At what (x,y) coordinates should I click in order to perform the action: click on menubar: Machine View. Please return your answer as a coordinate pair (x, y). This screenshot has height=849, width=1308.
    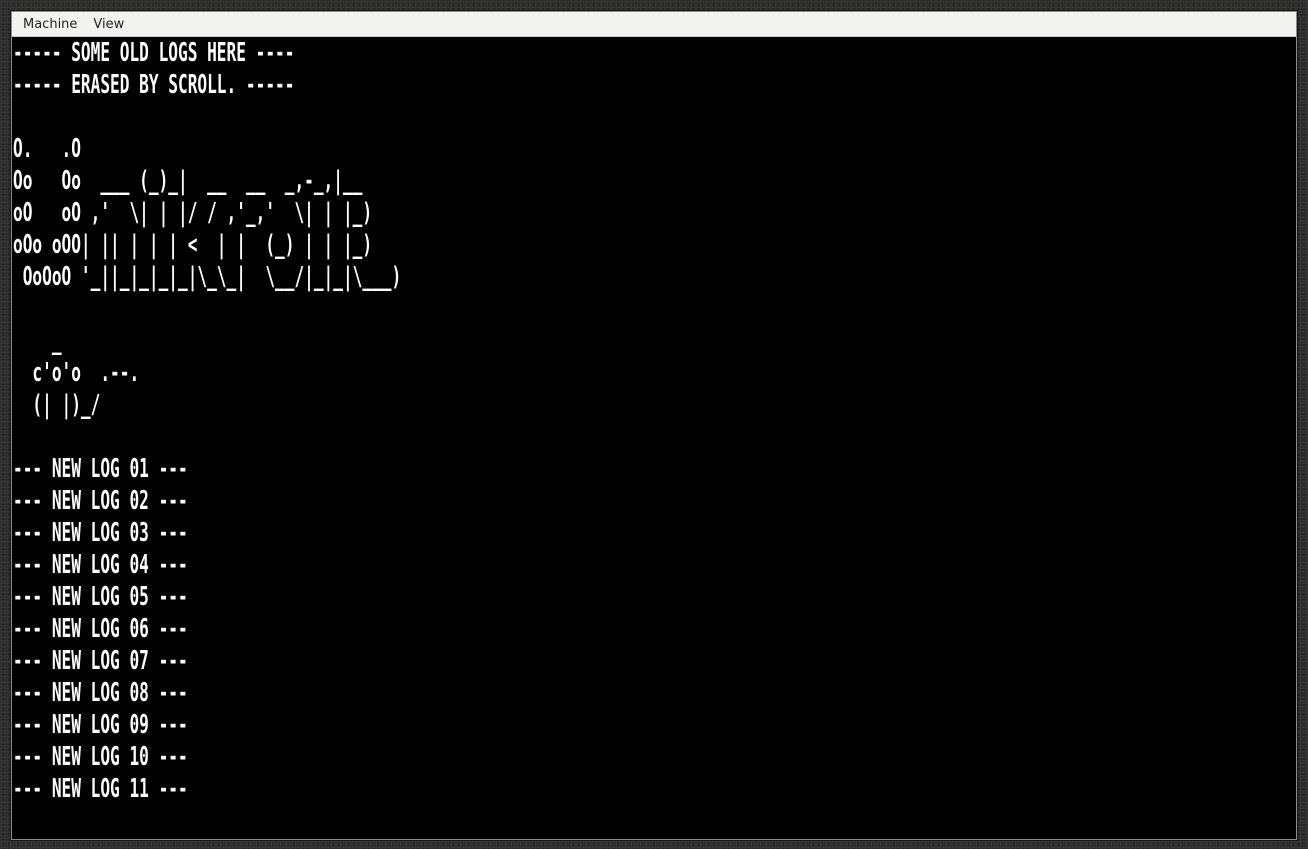
    Looking at the image, I should click on (654, 24).